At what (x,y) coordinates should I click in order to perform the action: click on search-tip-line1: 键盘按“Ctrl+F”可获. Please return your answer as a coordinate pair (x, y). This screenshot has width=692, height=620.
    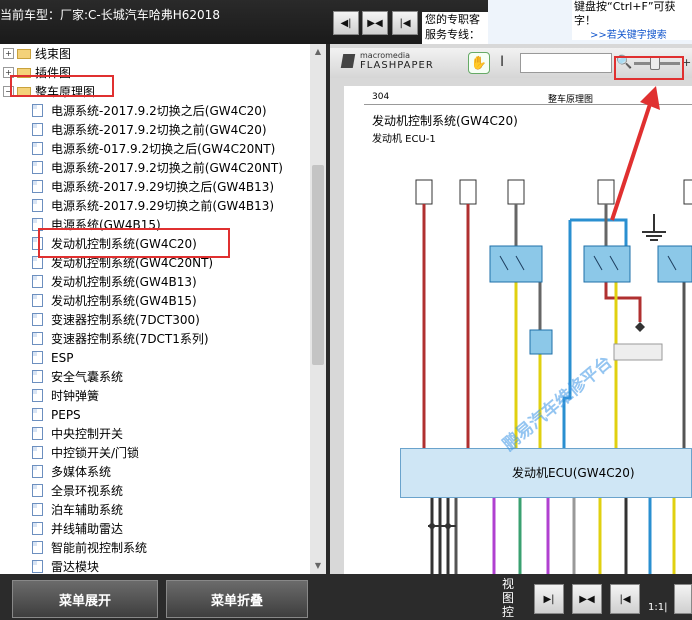
    Looking at the image, I should click on (625, 6).